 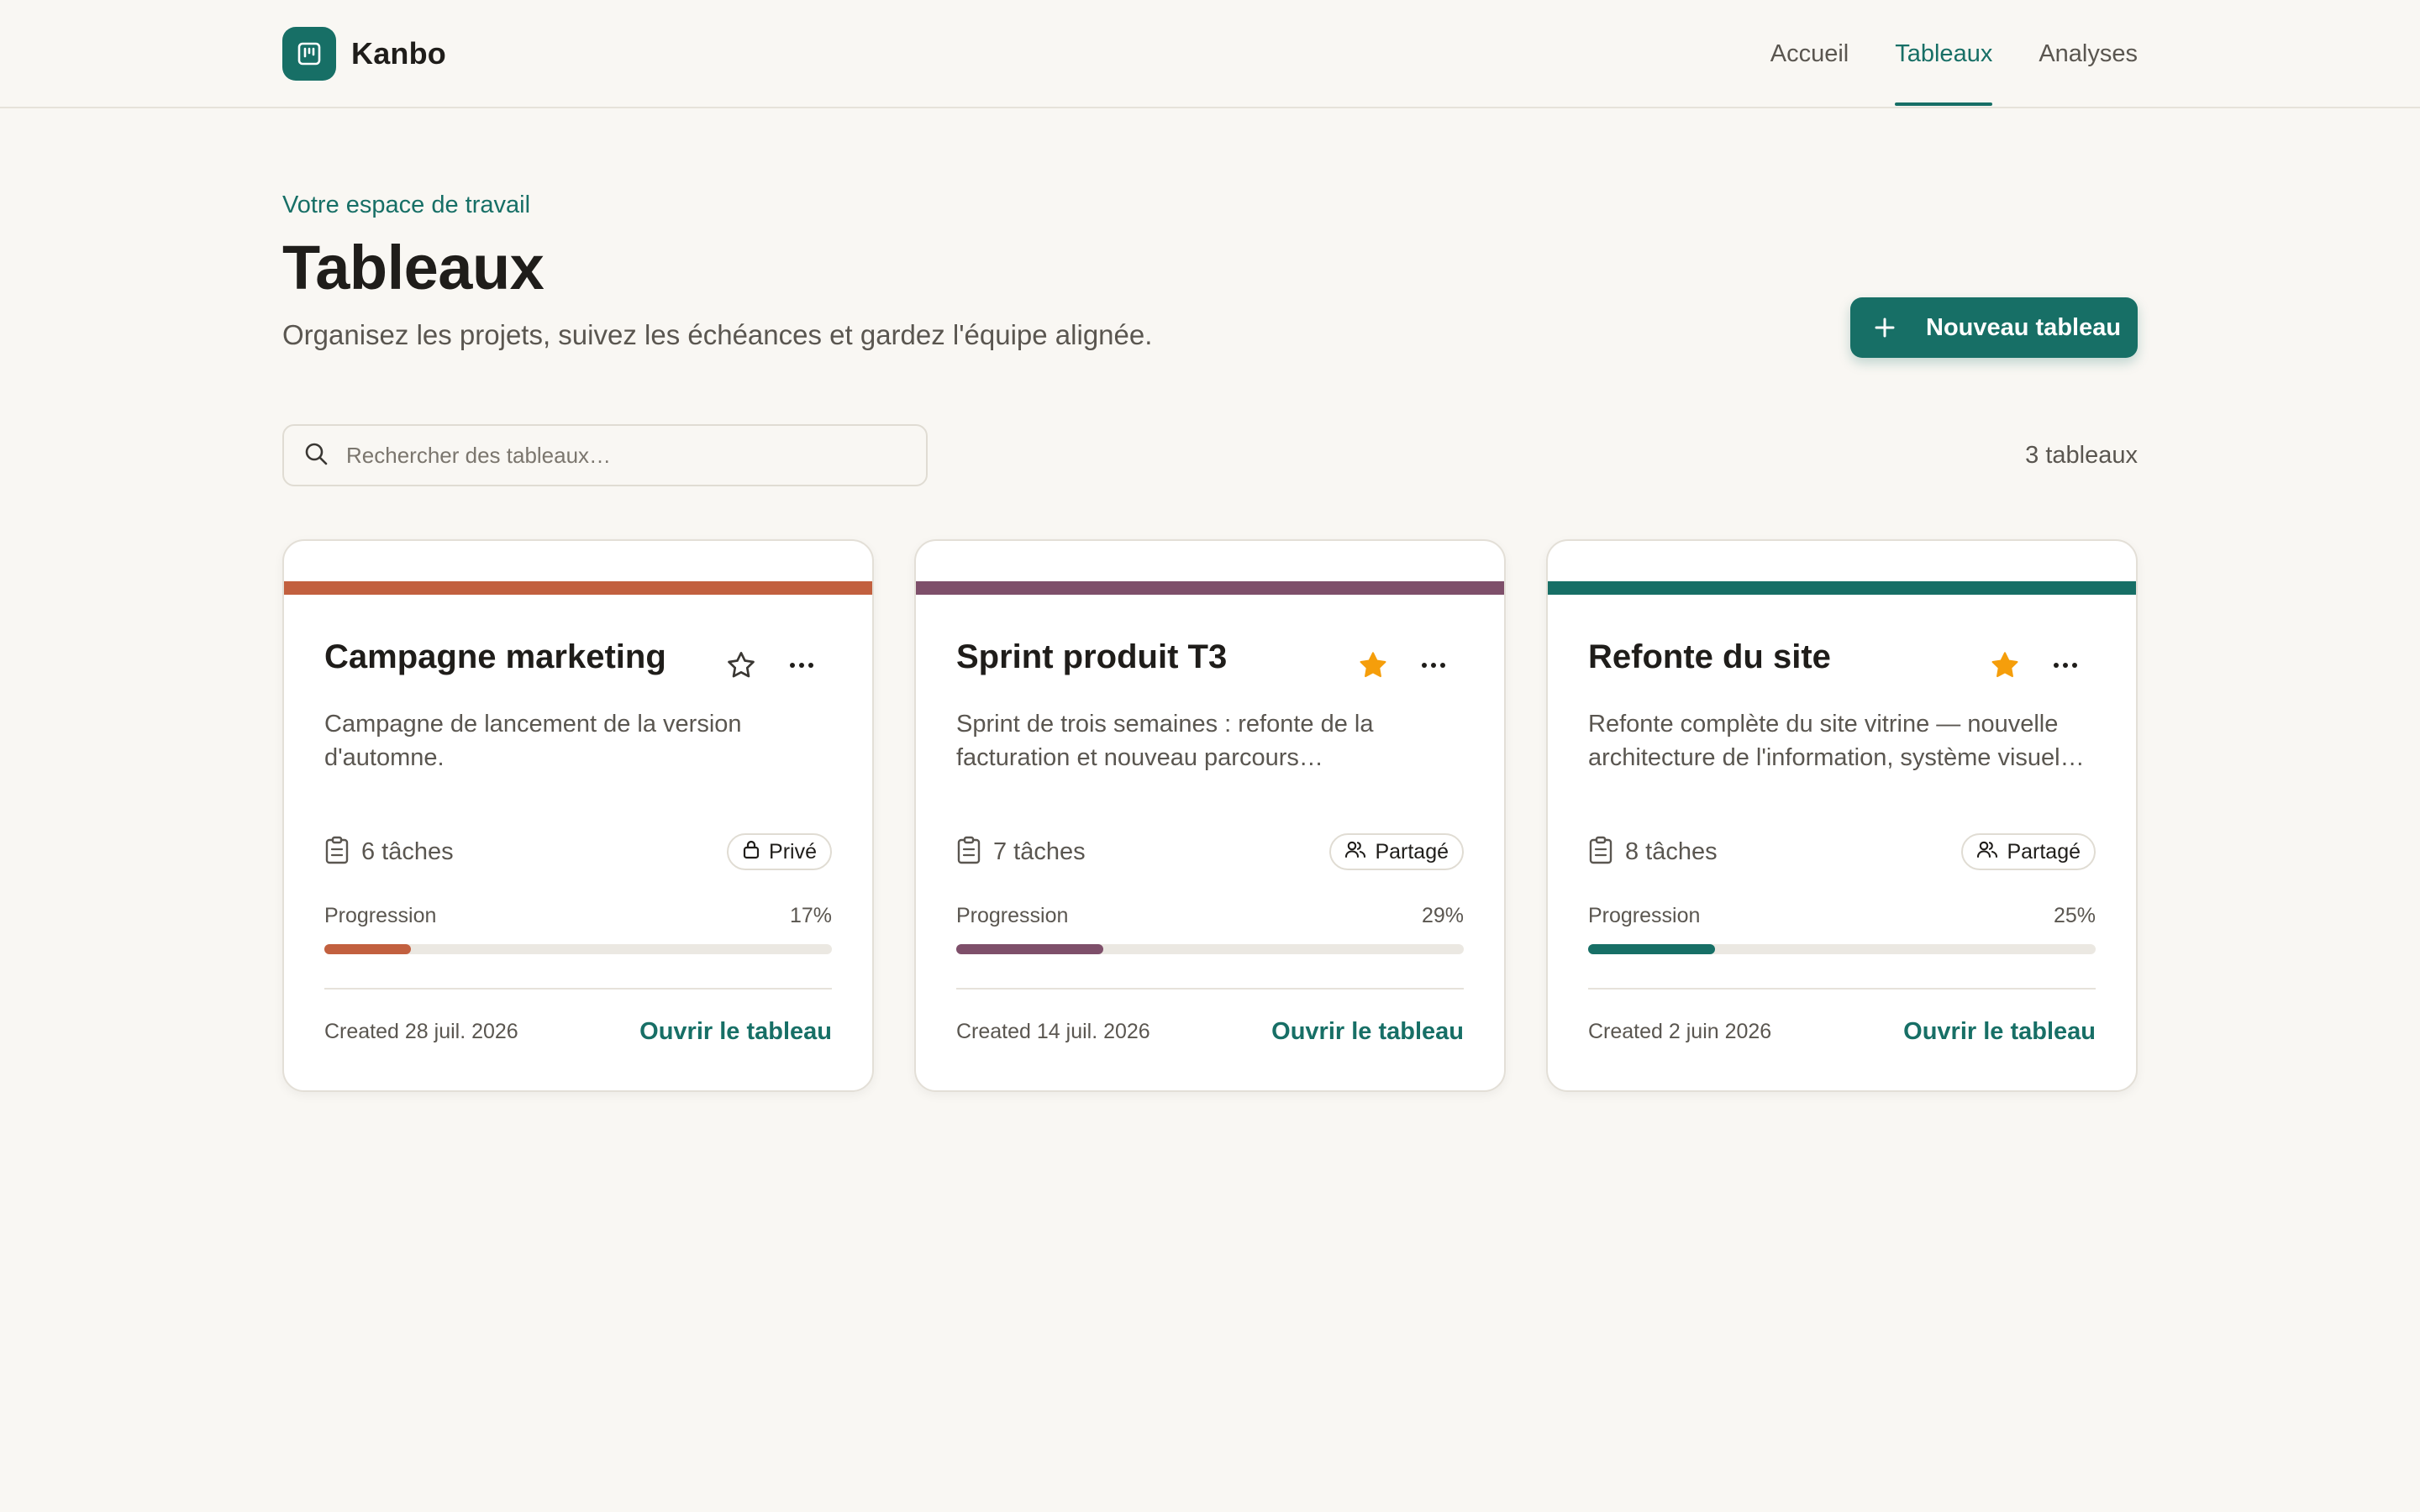 I want to click on top-navigation-bar: Kanbo Accueil Tableaux Analyses, so click(x=1210, y=54).